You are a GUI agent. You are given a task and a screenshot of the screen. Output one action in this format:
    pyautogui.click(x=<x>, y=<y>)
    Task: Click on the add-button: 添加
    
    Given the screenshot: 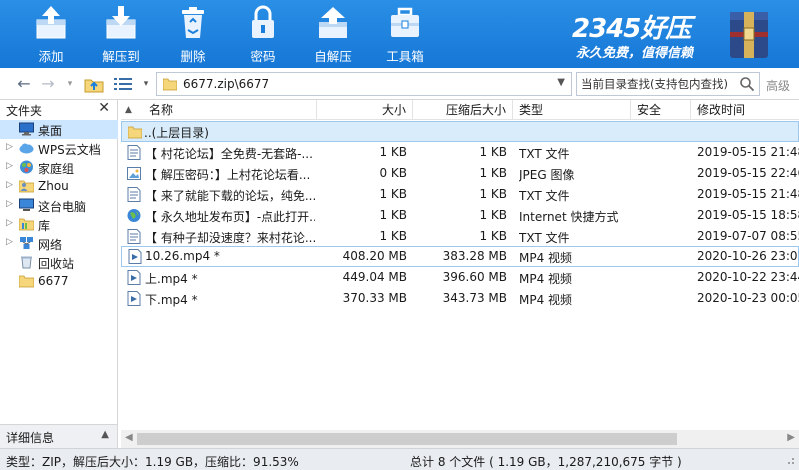 What is the action you would take?
    pyautogui.click(x=51, y=34)
    